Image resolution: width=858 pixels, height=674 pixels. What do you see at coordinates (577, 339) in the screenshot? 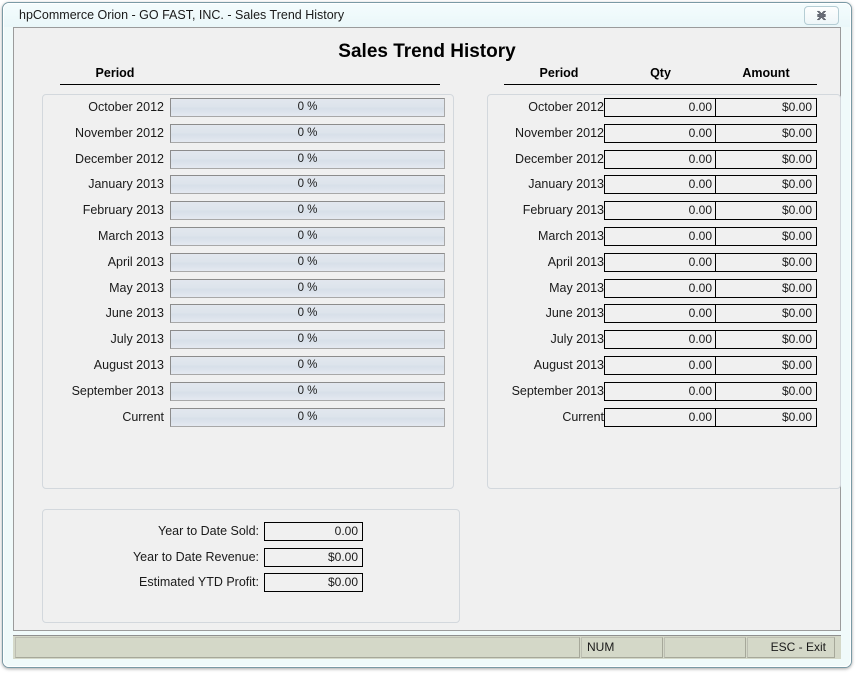
I see `history-period-label: July 2013` at bounding box center [577, 339].